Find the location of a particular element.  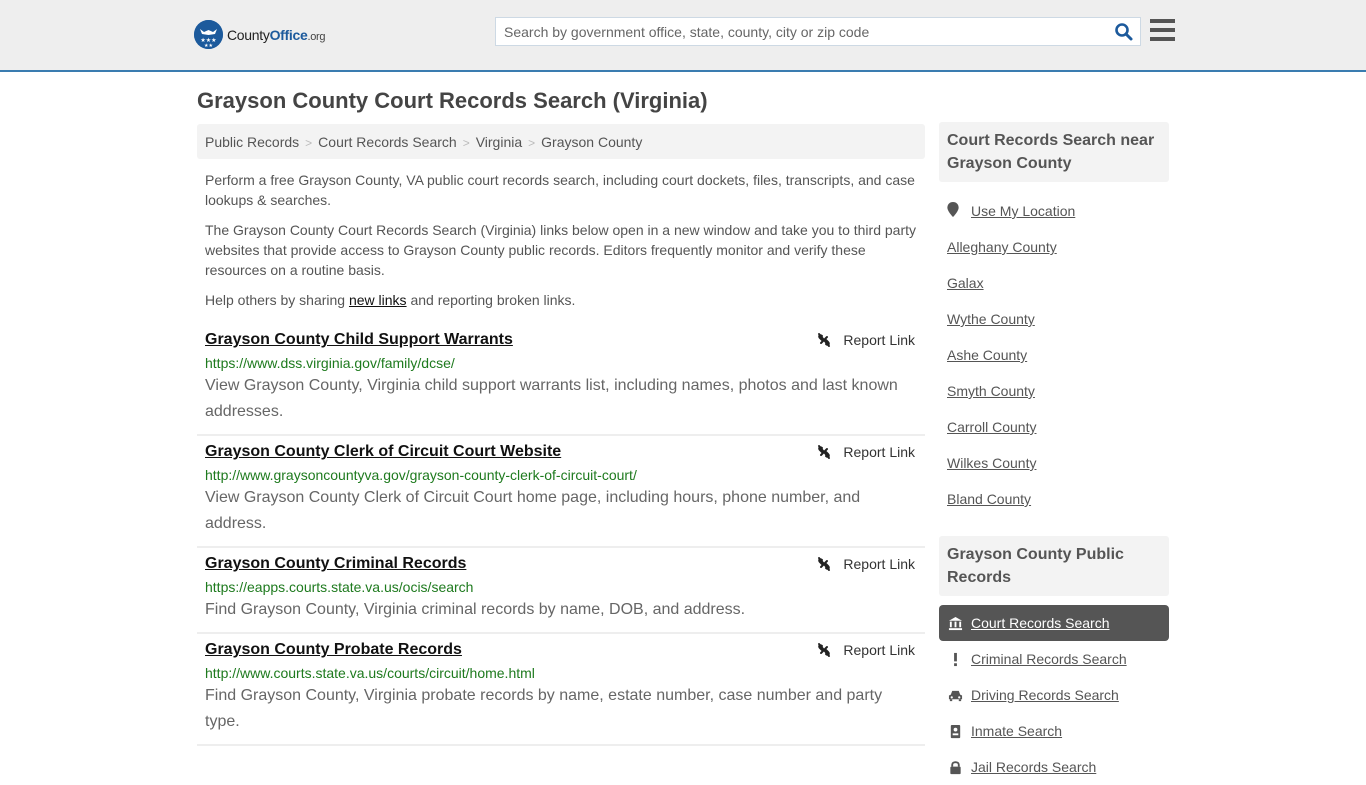

search-icon is located at coordinates (1124, 32).